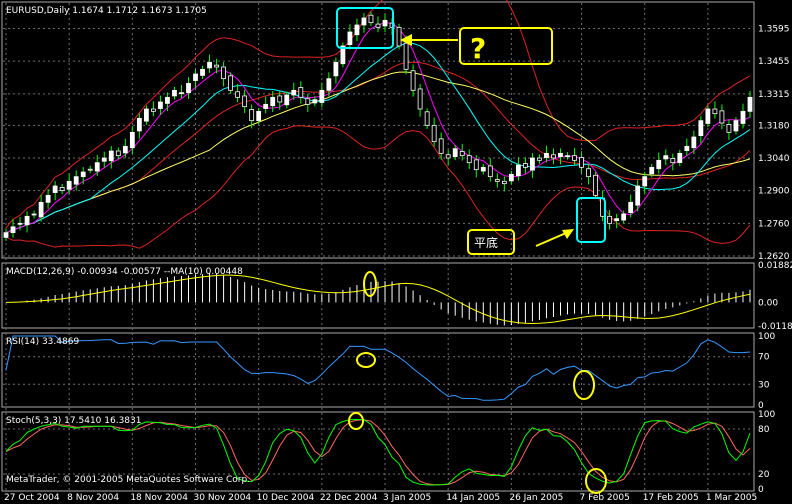  What do you see at coordinates (605, 498) in the screenshot?
I see `date-tick-label: 7 Feb 2005` at bounding box center [605, 498].